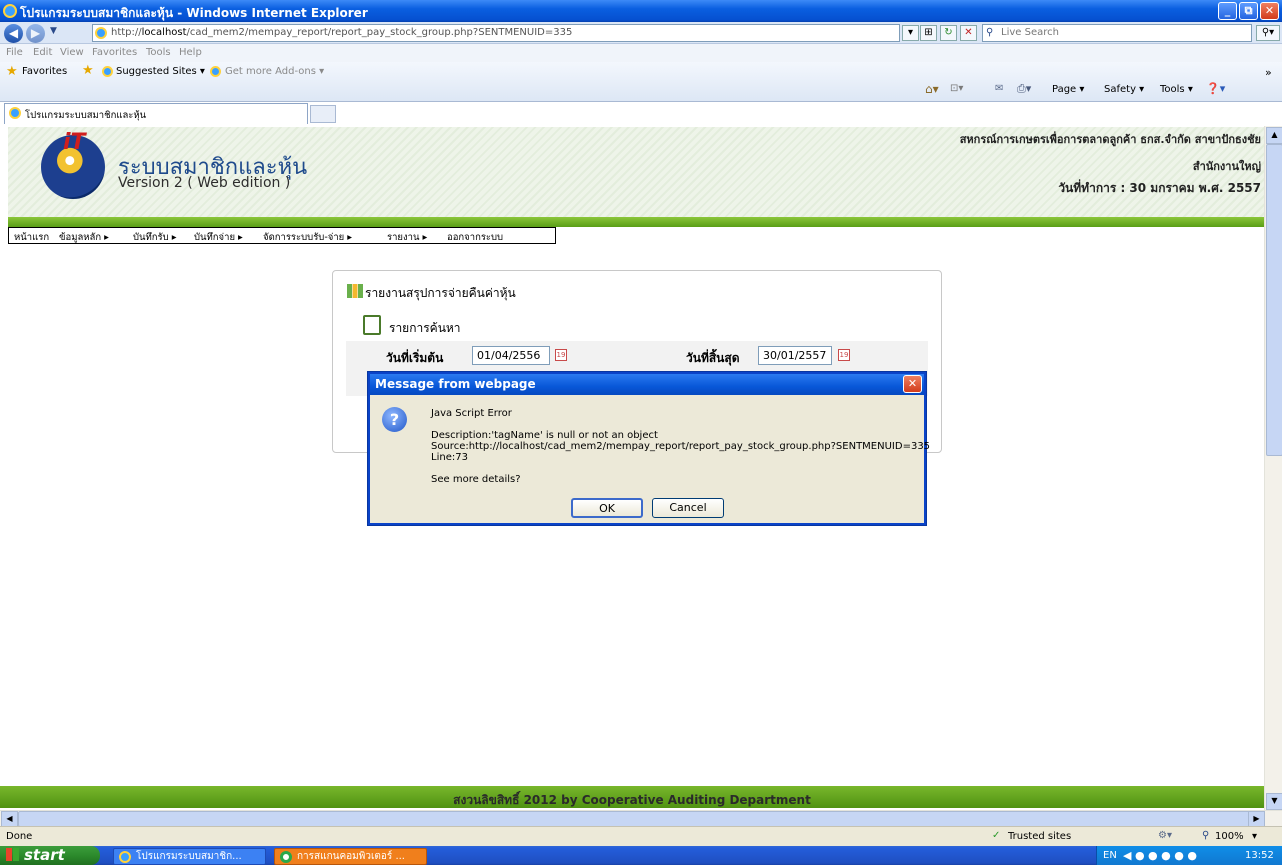 Image resolution: width=1282 pixels, height=865 pixels. I want to click on nav-manage-system: จัดการระบบรับ-จ่าย ▸, so click(307, 237).